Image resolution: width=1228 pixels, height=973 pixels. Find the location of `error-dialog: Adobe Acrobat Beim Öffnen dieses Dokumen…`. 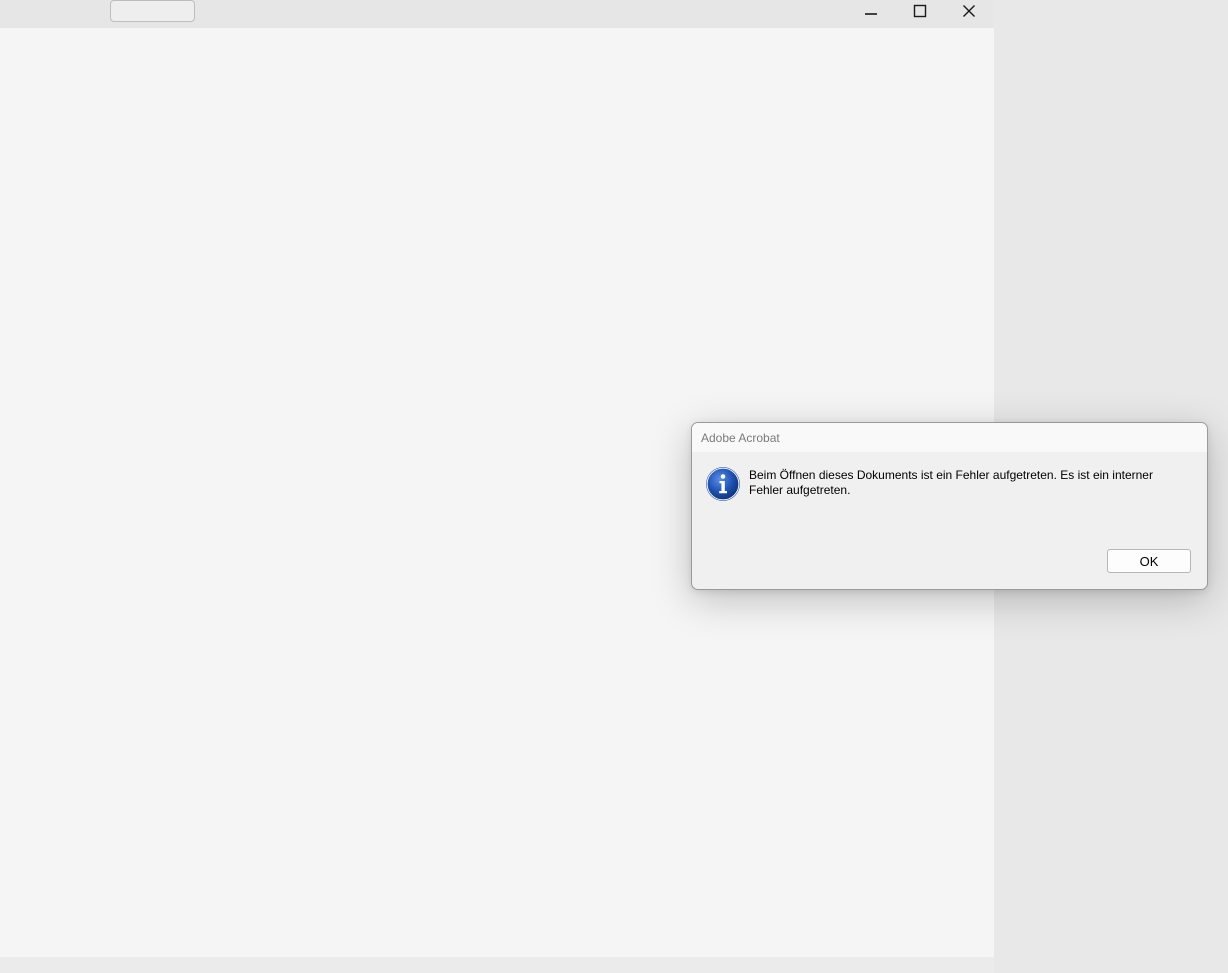

error-dialog: Adobe Acrobat Beim Öffnen dieses Dokumen… is located at coordinates (949, 506).